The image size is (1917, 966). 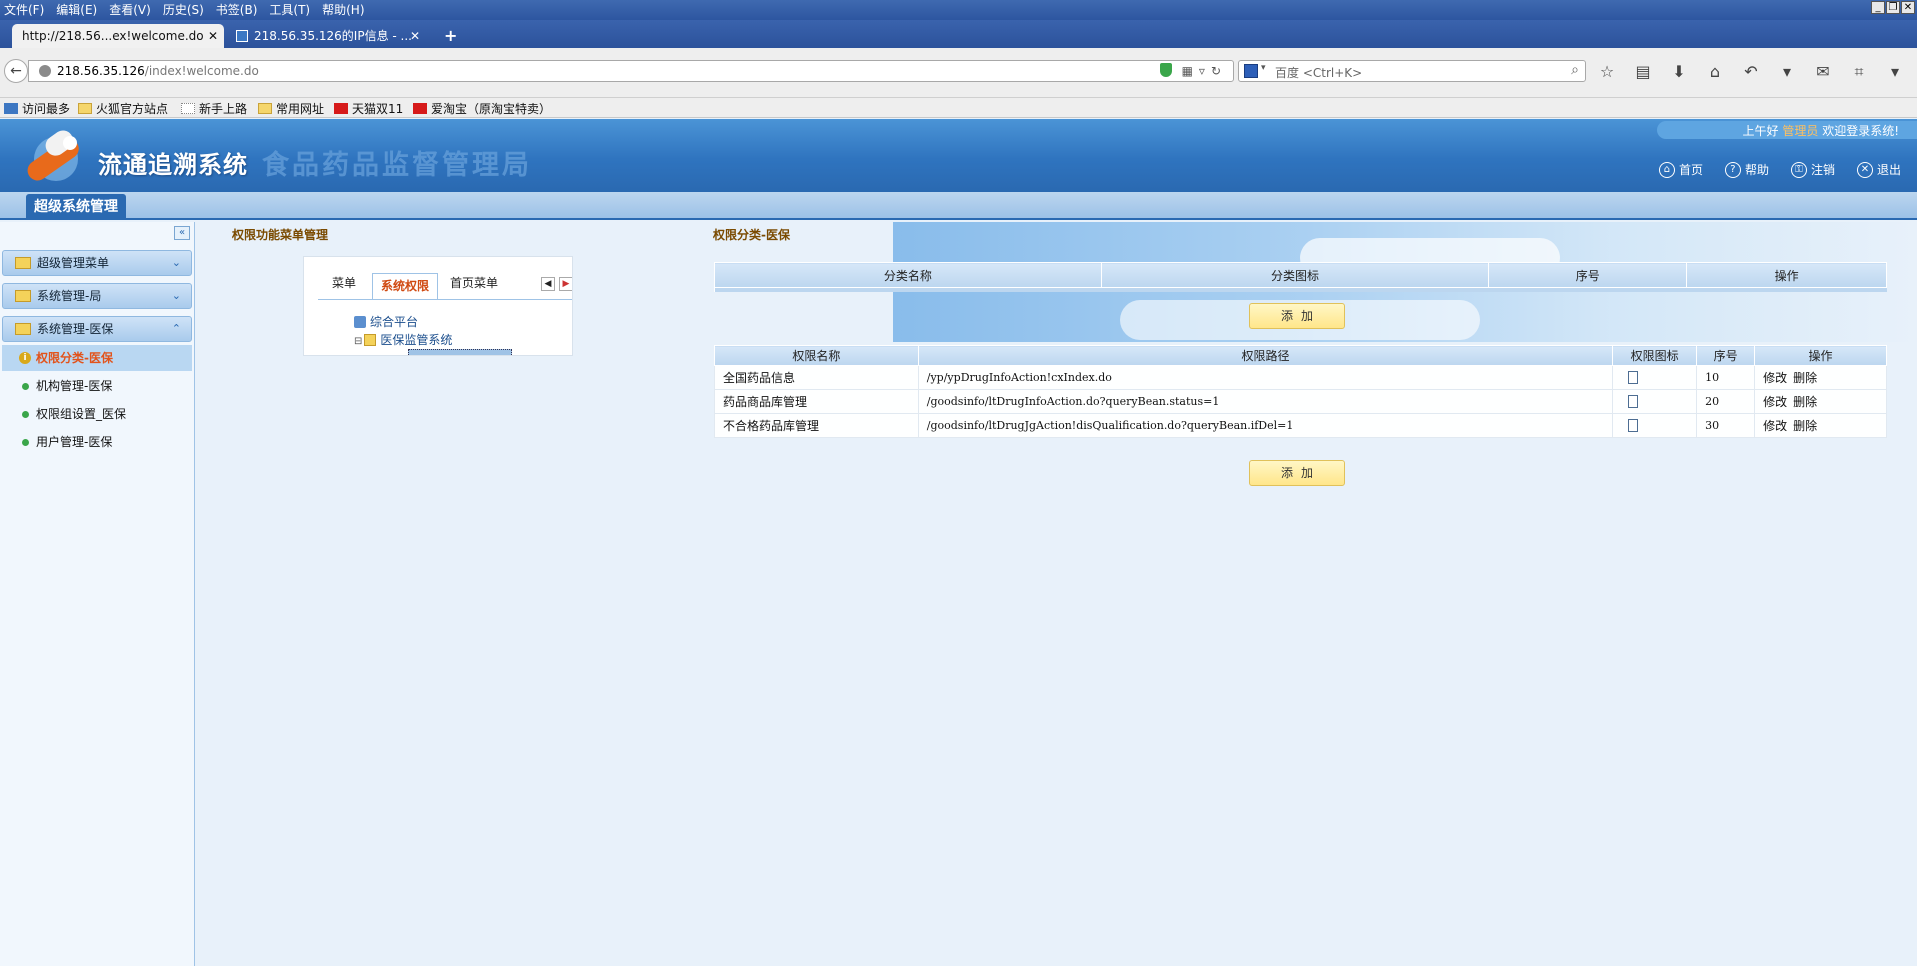 I want to click on restore-icon: ❐, so click(x=1893, y=7).